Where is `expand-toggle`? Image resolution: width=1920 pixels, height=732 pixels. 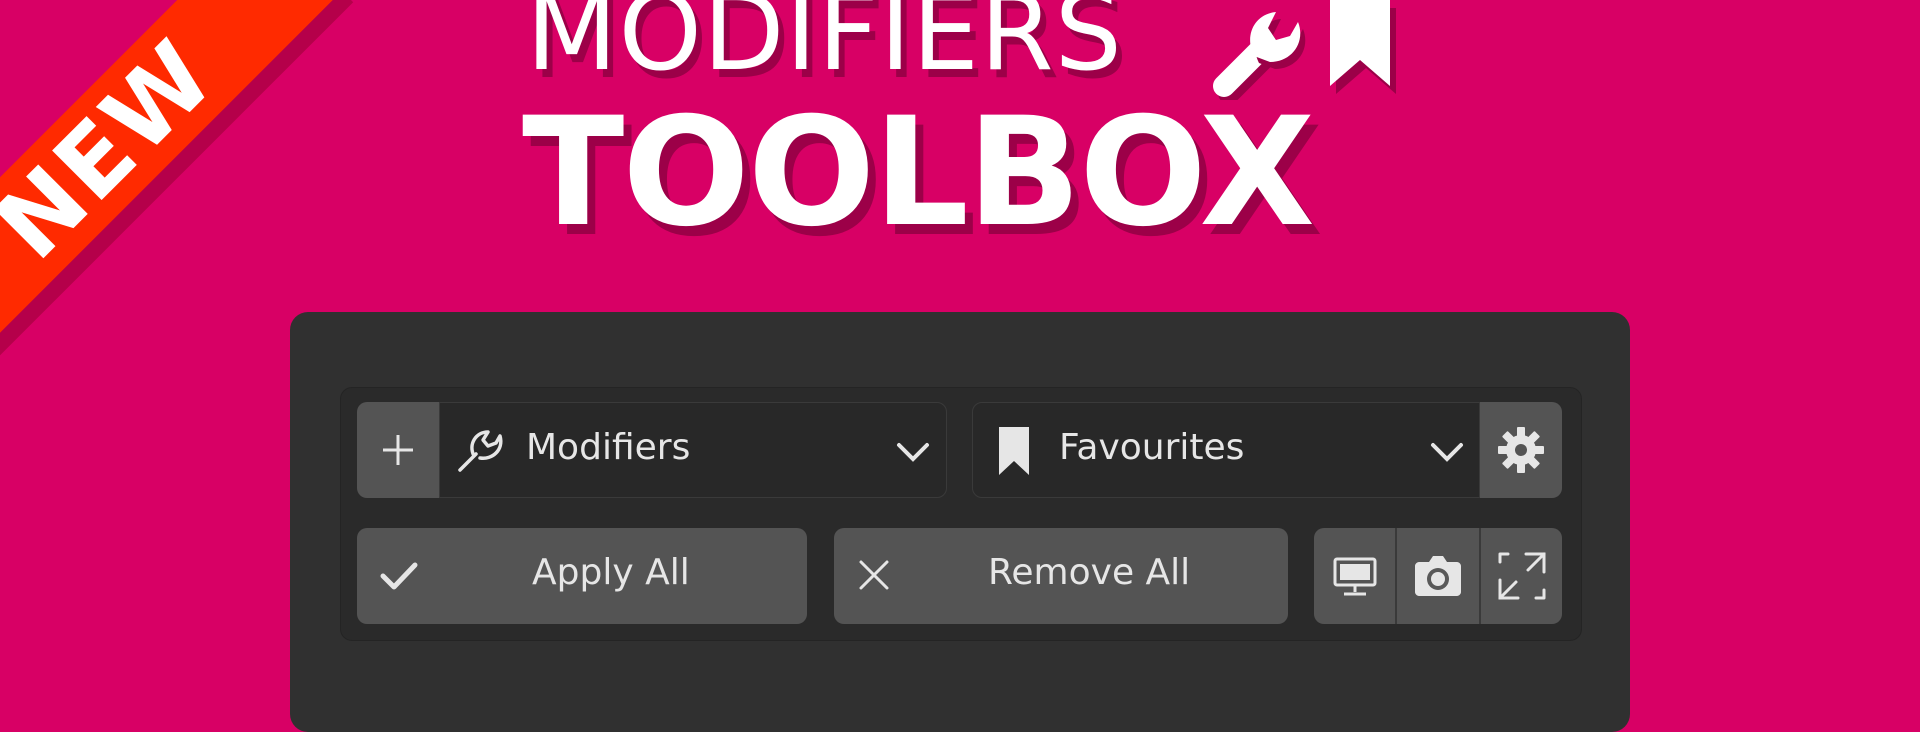
expand-toggle is located at coordinates (1521, 576).